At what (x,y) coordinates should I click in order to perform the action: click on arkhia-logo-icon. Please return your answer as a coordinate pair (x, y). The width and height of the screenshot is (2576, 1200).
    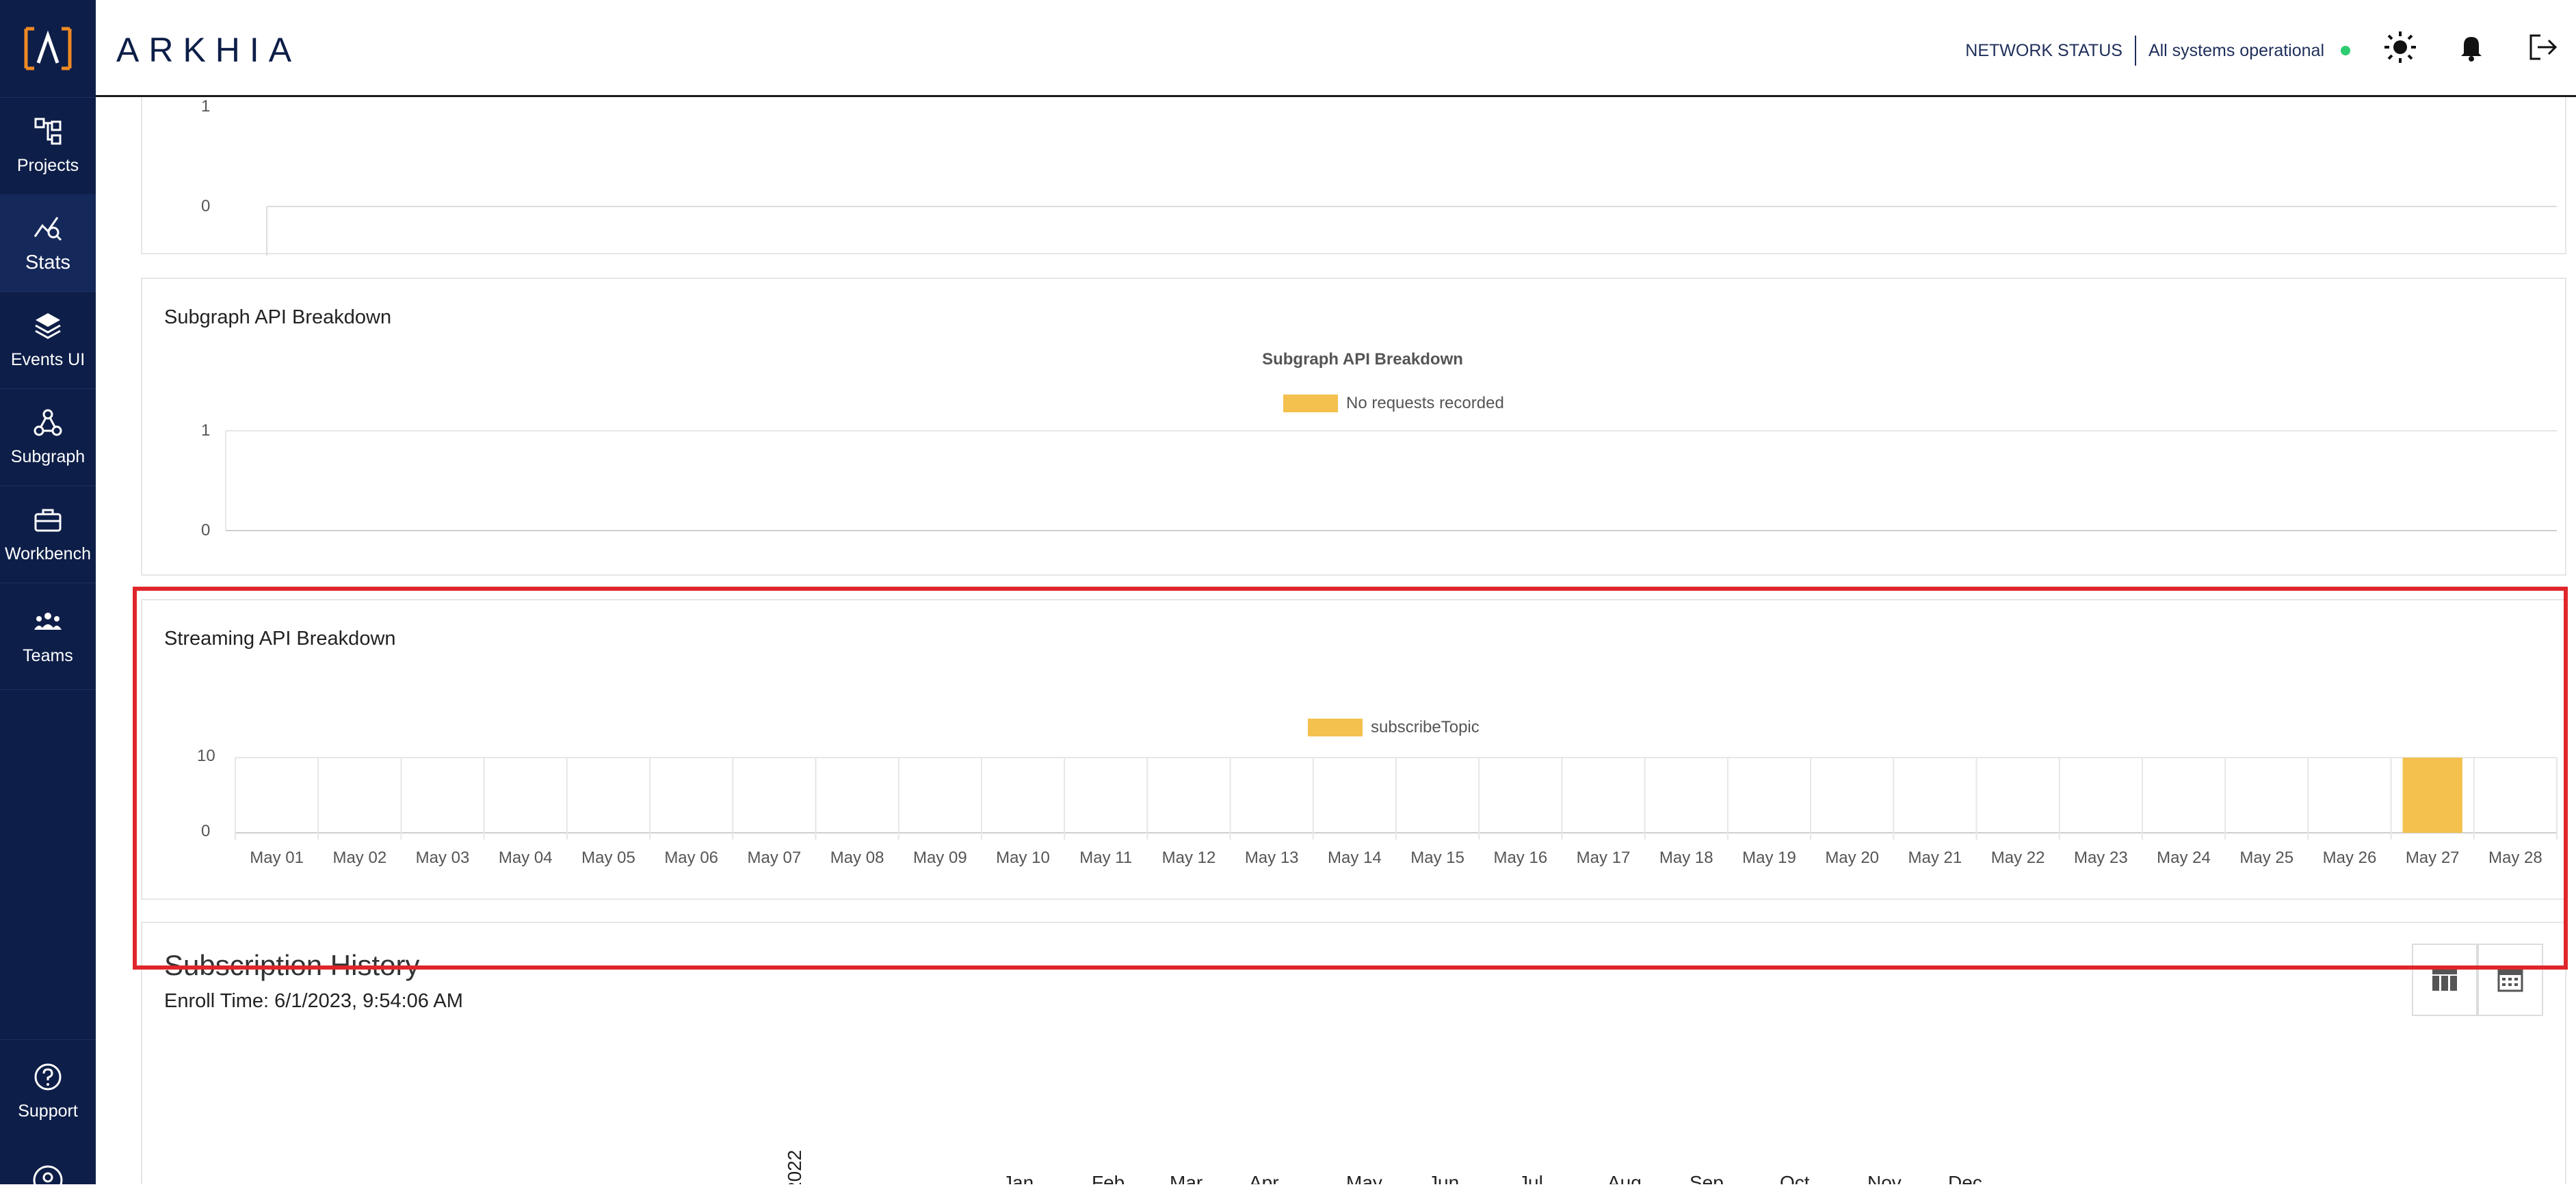
    Looking at the image, I should click on (48, 48).